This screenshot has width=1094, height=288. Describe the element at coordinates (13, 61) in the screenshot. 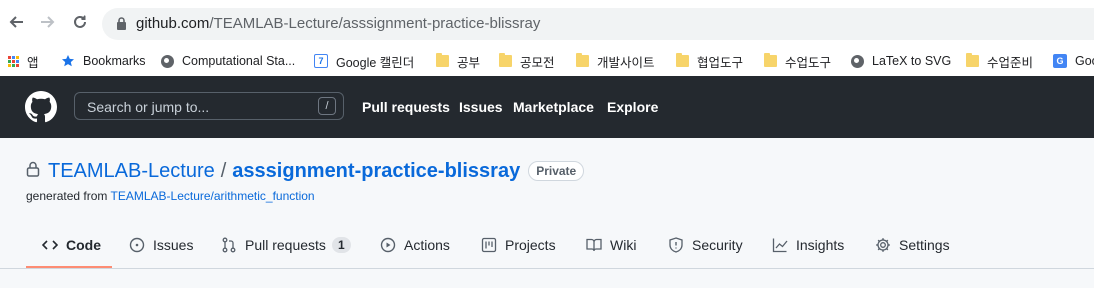

I see `apps-grid-icon` at that location.